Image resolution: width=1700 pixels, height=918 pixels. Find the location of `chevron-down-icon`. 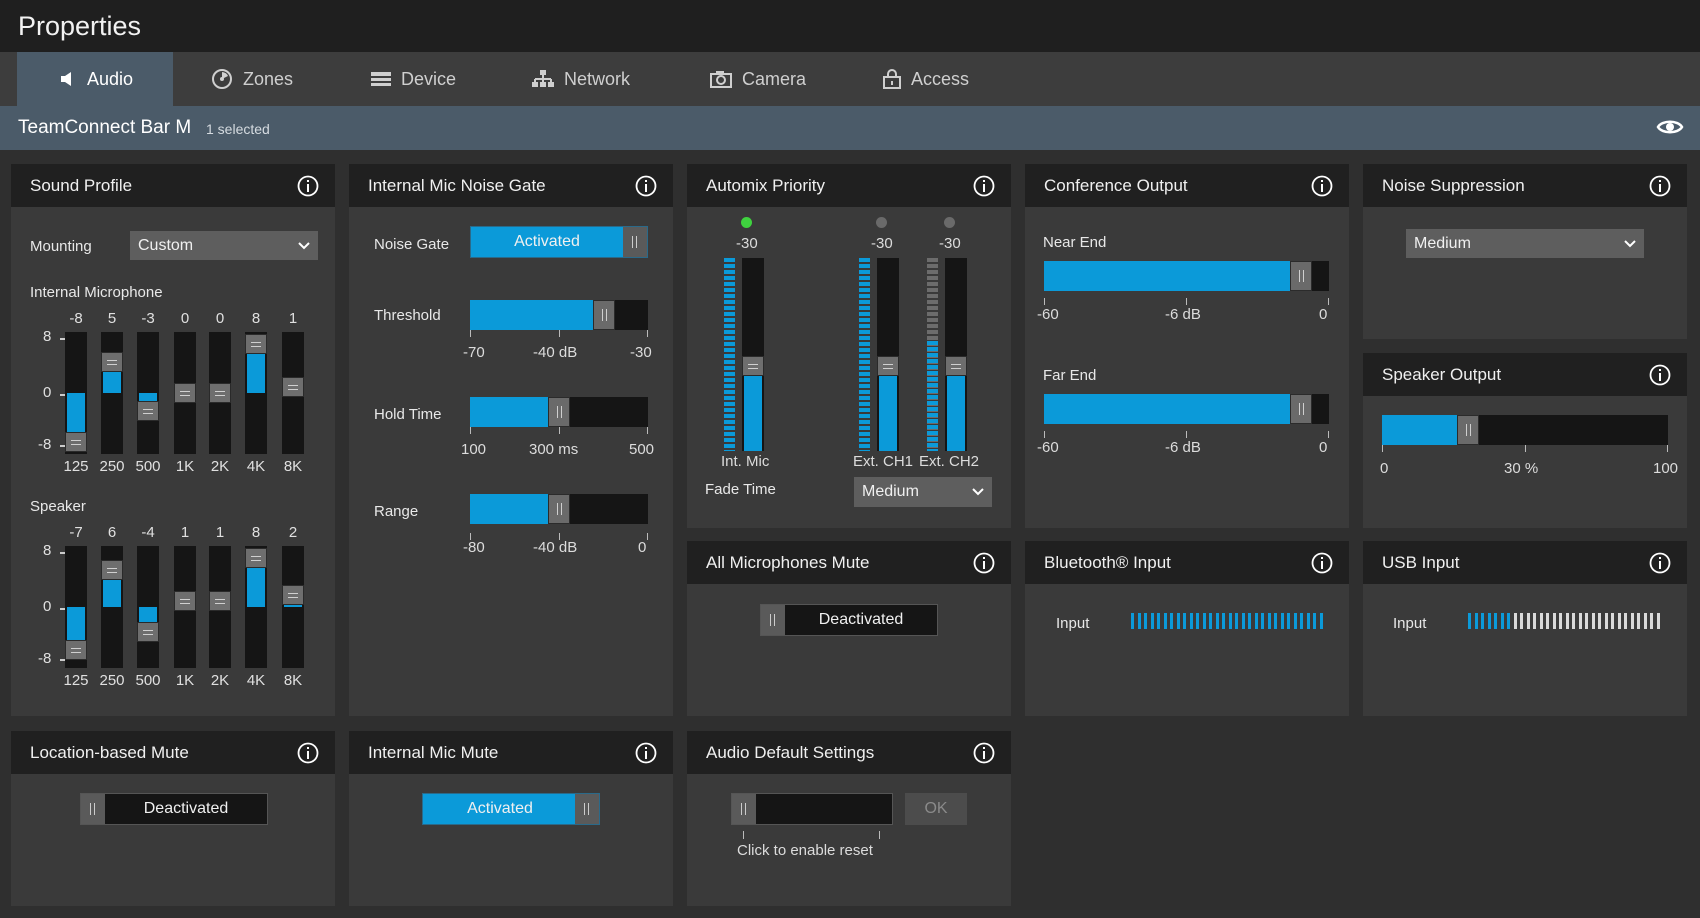

chevron-down-icon is located at coordinates (978, 492).